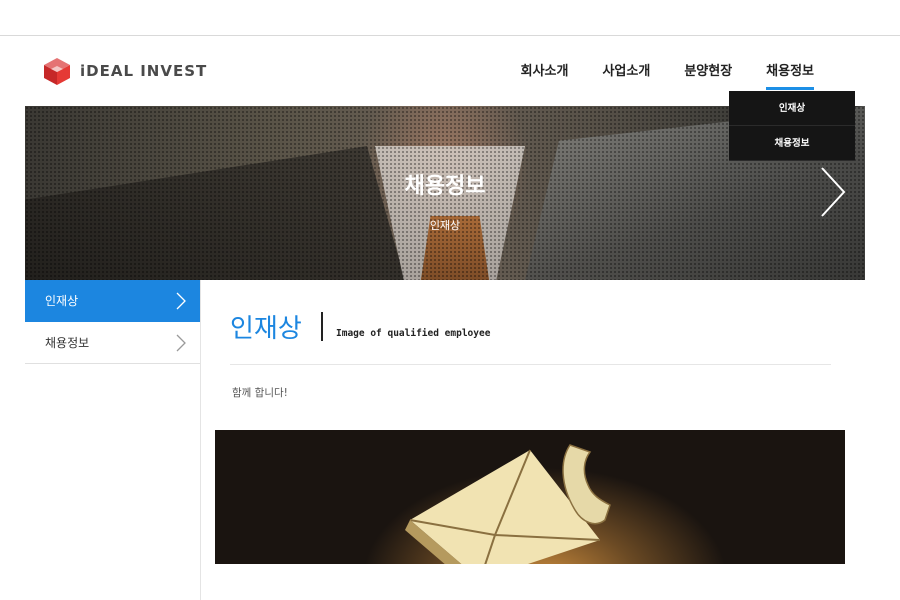  I want to click on sidebar-item-label: 채용정보, so click(67, 343).